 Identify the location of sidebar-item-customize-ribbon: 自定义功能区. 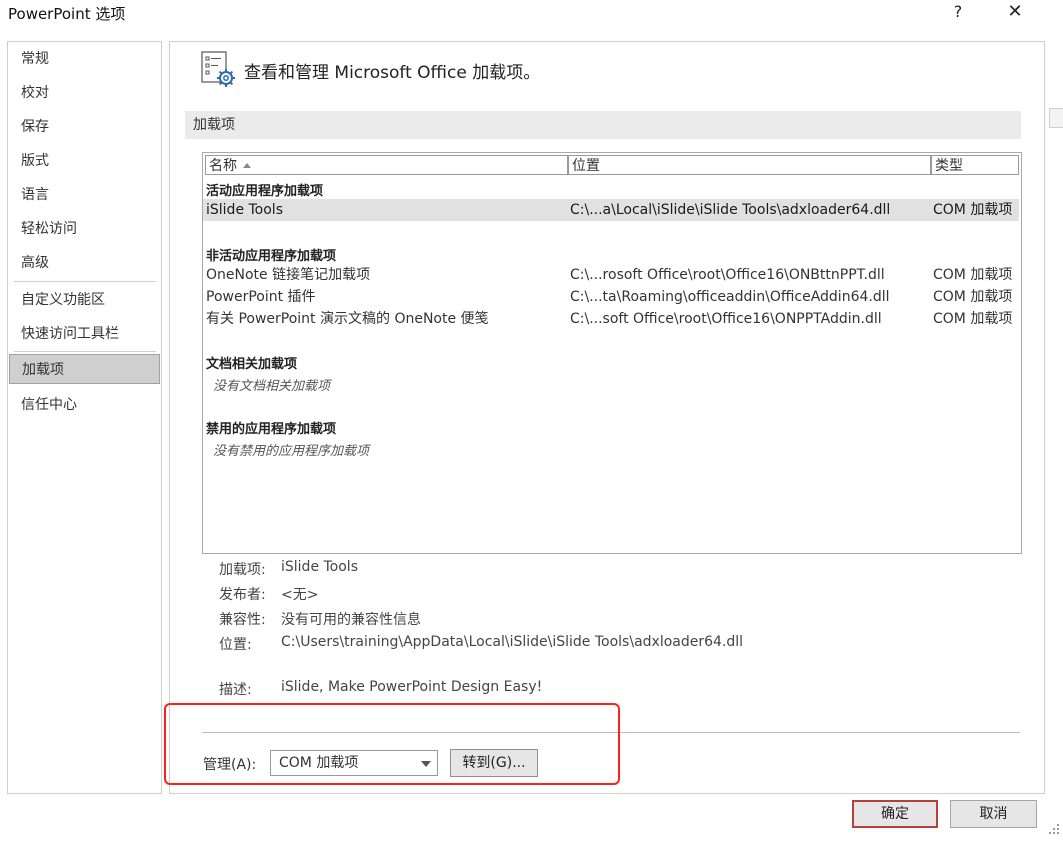
(83, 300).